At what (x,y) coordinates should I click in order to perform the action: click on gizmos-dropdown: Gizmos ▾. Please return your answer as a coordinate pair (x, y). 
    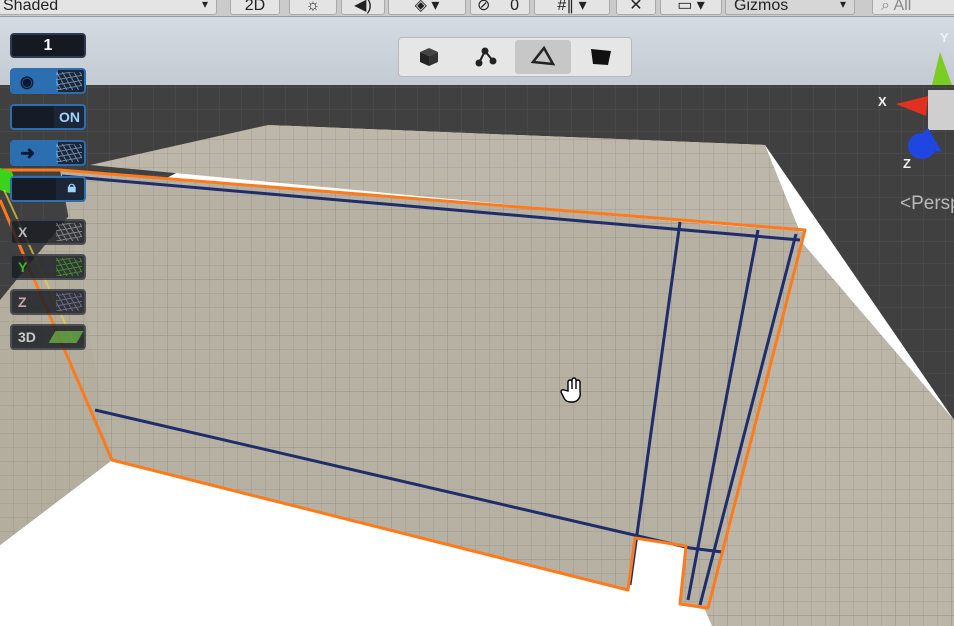
    Looking at the image, I should click on (790, 7).